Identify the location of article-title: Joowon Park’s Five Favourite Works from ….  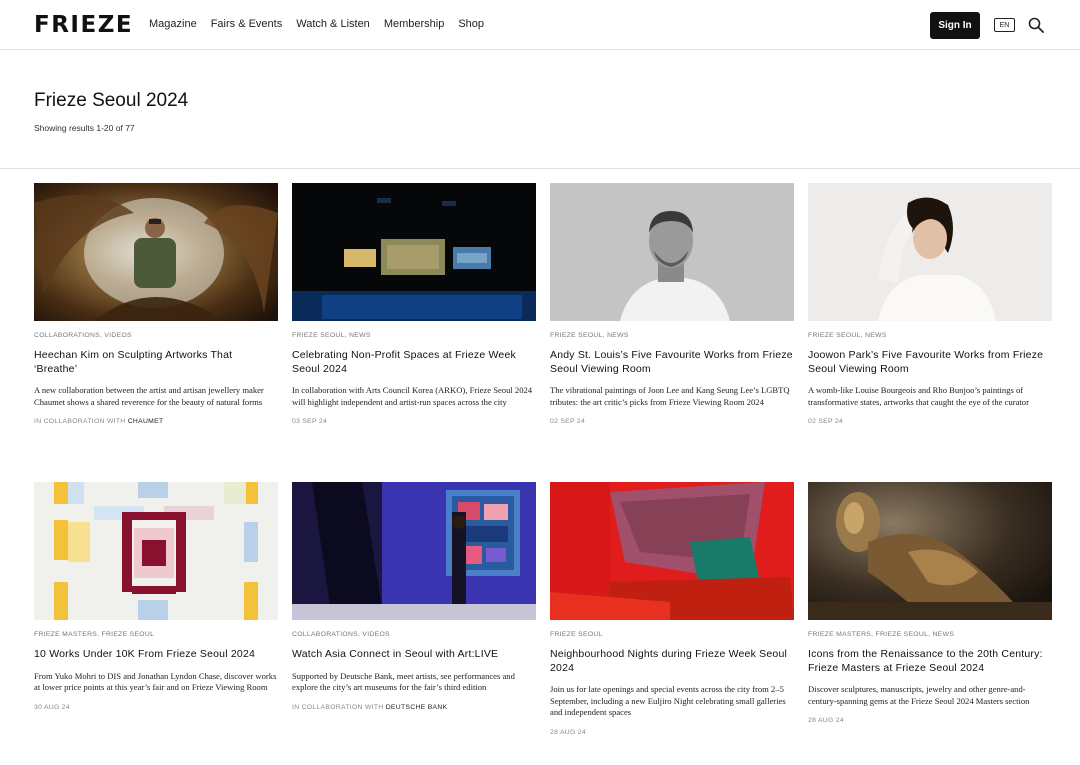
(930, 362).